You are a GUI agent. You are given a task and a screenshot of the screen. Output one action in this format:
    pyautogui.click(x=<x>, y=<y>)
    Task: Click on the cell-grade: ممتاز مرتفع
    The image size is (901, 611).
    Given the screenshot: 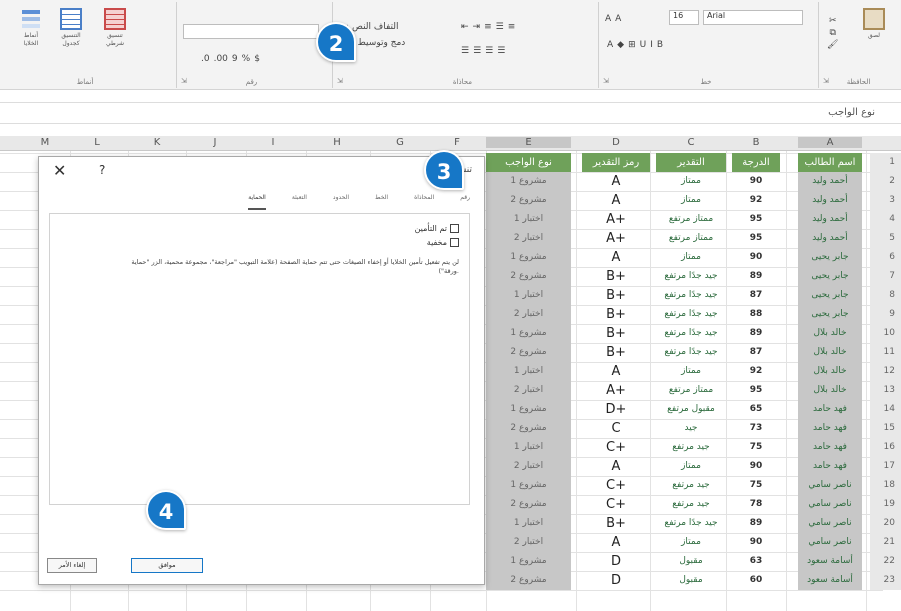 What is the action you would take?
    pyautogui.click(x=691, y=238)
    